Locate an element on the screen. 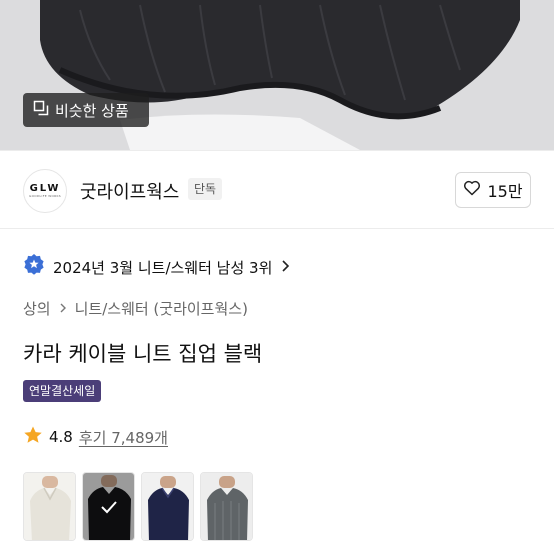  ranking-link: 2024년 3월 니트/스웨터 남성 3위 is located at coordinates (156, 267).